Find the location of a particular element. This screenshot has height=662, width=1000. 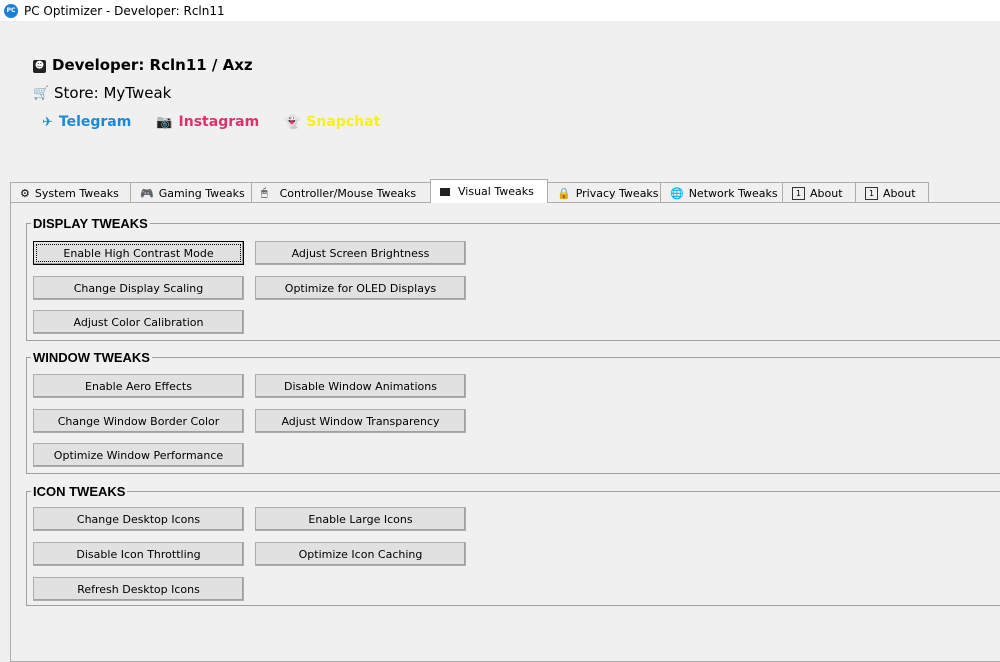

globe-icon: 🌐 is located at coordinates (677, 193).